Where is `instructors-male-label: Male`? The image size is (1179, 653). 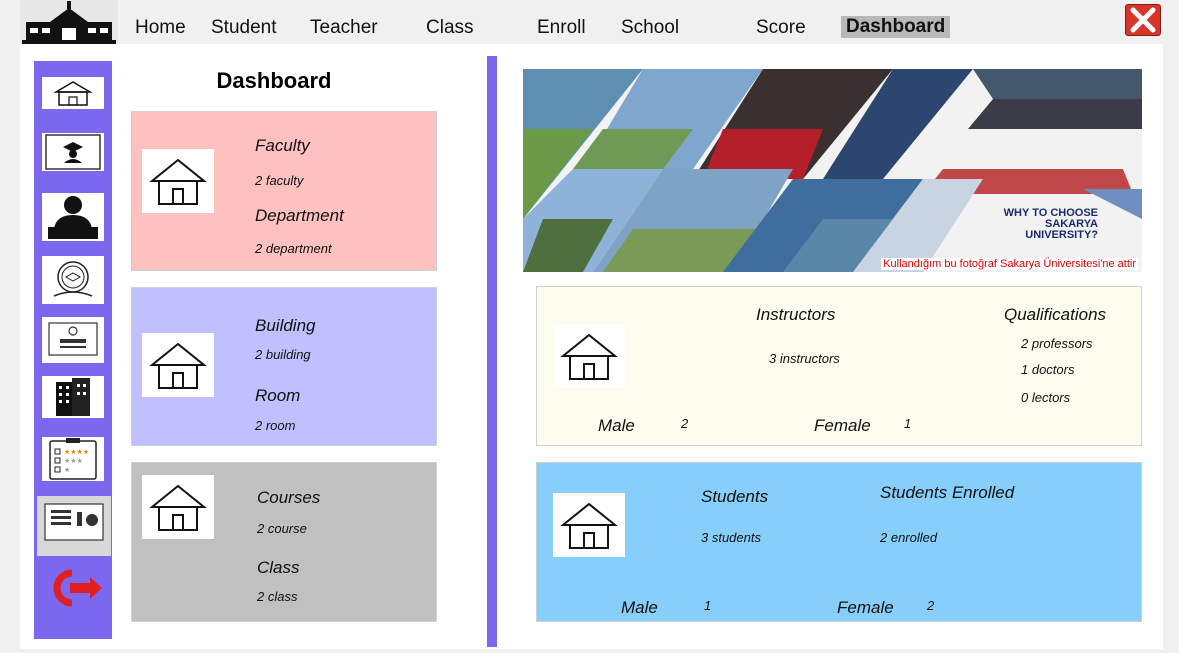
instructors-male-label: Male is located at coordinates (616, 425).